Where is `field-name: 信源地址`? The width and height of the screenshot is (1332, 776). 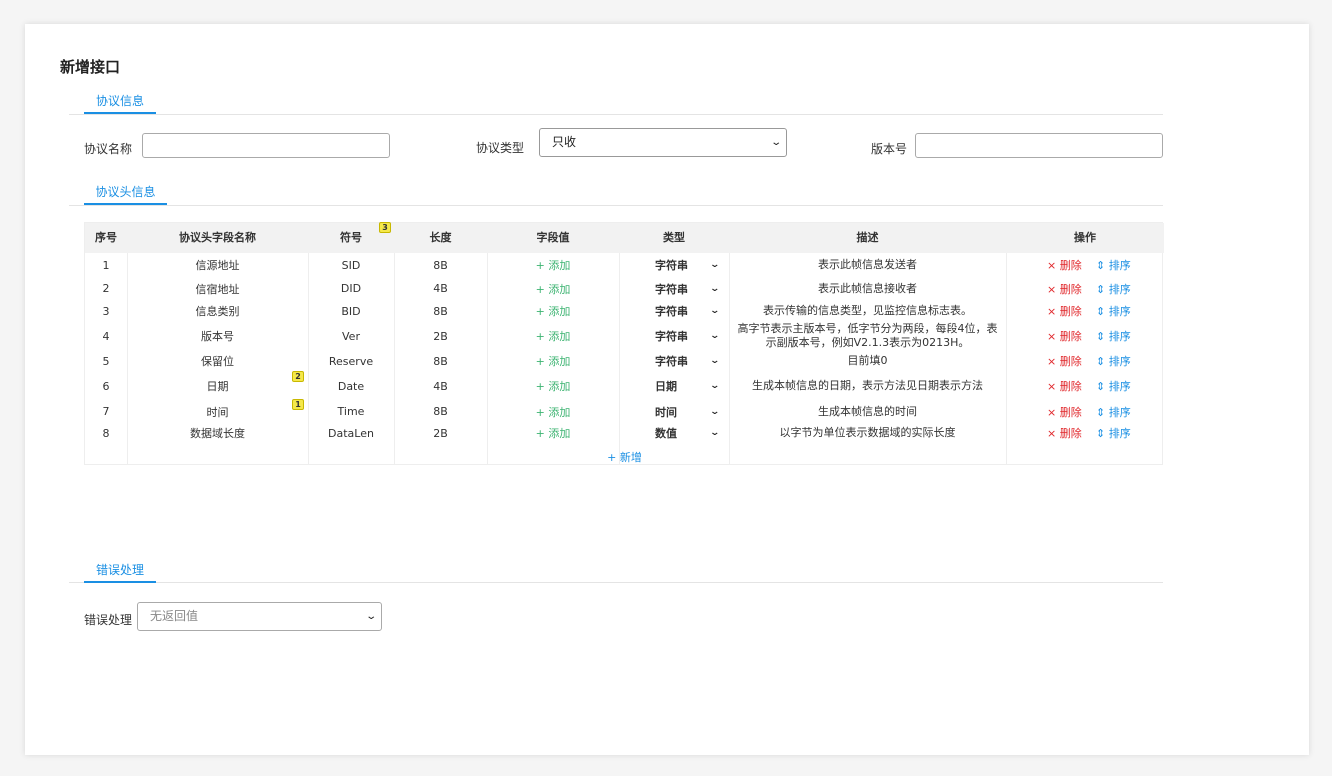
field-name: 信源地址 is located at coordinates (217, 265).